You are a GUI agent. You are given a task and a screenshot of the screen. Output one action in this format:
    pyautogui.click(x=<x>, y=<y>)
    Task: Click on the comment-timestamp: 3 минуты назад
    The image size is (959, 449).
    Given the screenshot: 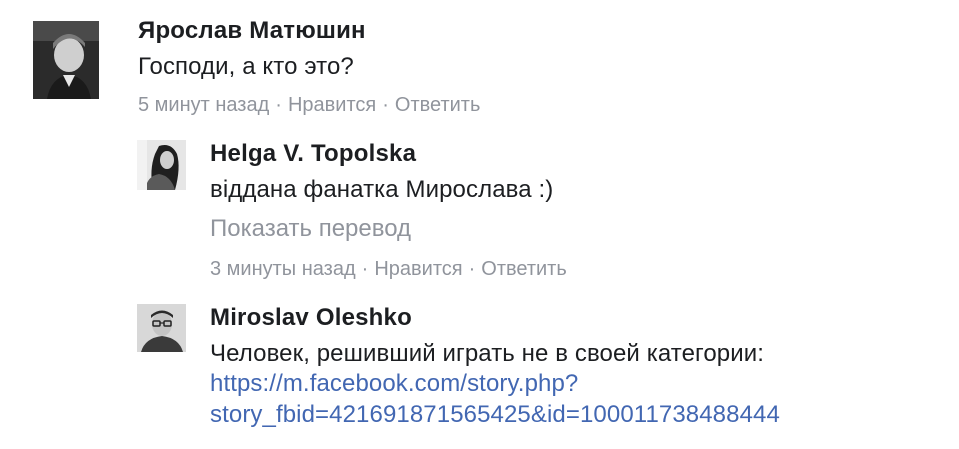 What is the action you would take?
    pyautogui.click(x=283, y=269)
    